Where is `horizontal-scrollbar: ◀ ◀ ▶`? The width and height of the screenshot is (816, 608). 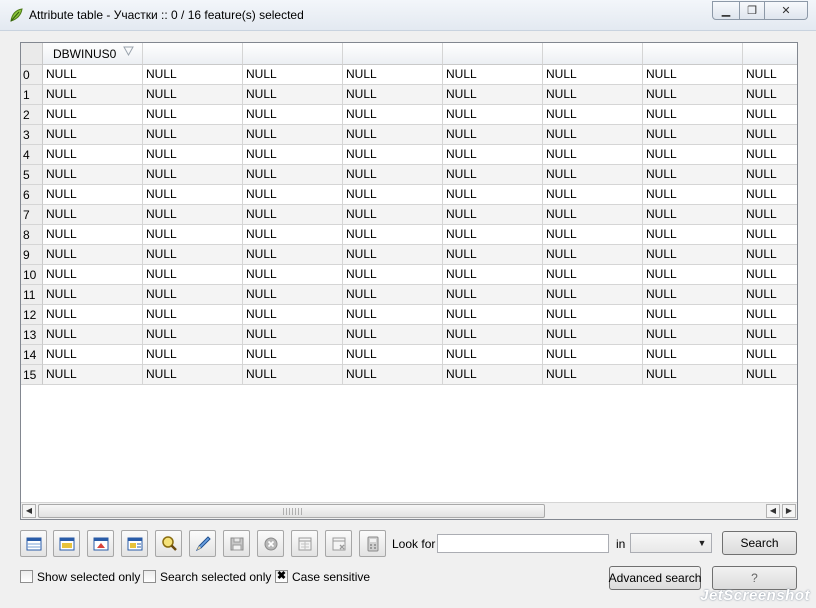
horizontal-scrollbar: ◀ ◀ ▶ is located at coordinates (409, 510).